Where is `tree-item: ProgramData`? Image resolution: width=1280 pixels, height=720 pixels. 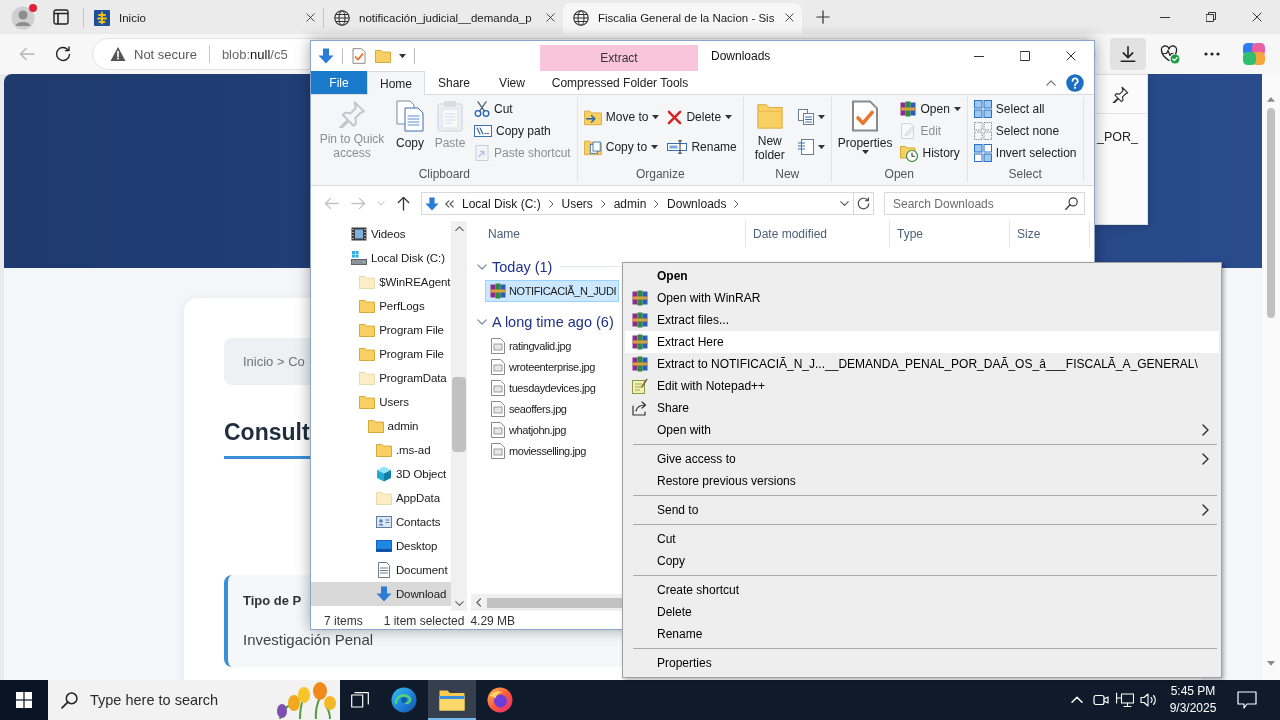
tree-item: ProgramData is located at coordinates (381, 378).